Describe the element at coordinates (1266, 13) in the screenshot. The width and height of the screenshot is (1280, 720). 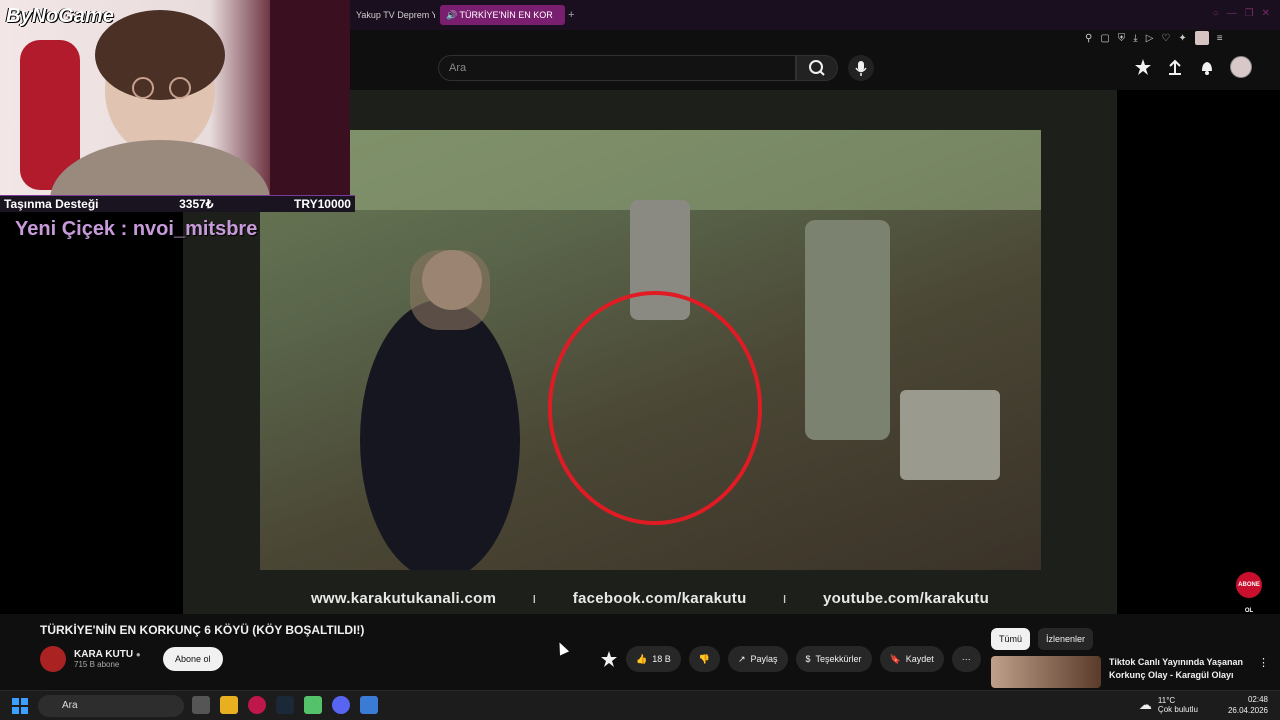
I see `close-icon: ✕` at that location.